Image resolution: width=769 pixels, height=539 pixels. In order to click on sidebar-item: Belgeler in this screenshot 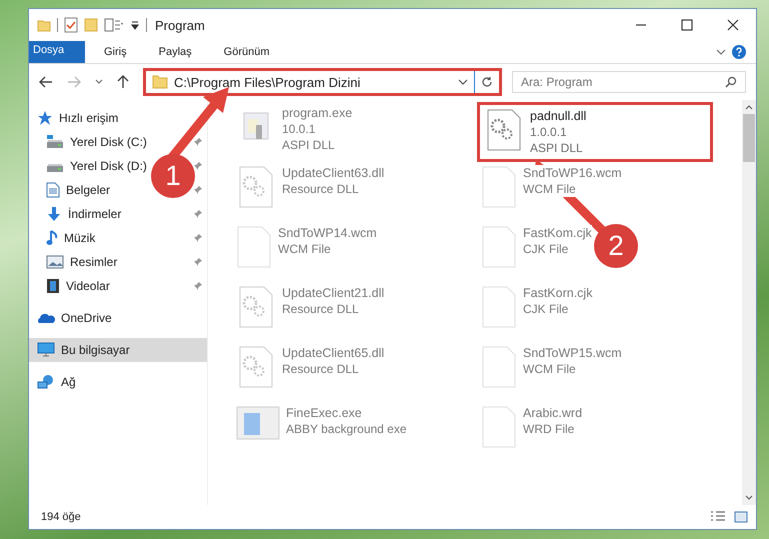, I will do `click(88, 190)`.